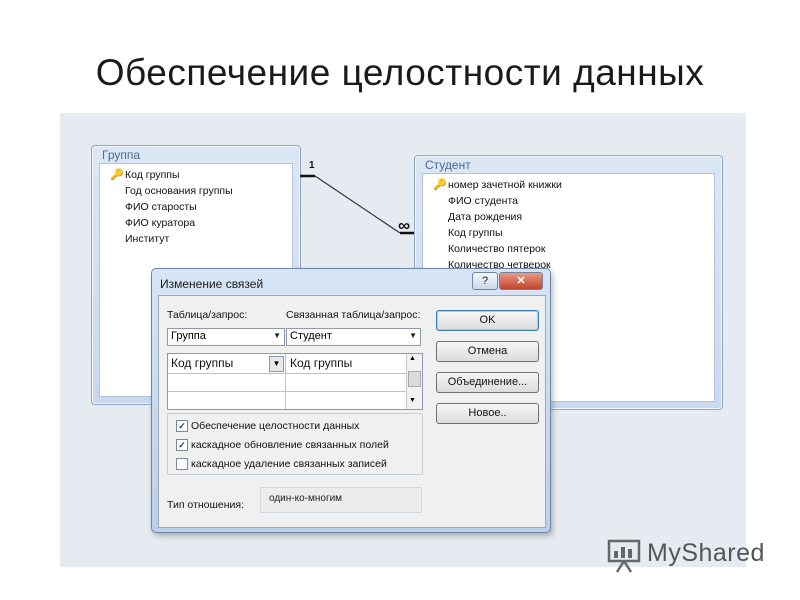  What do you see at coordinates (182, 426) in the screenshot?
I see `checkbox-integrity: ✓` at bounding box center [182, 426].